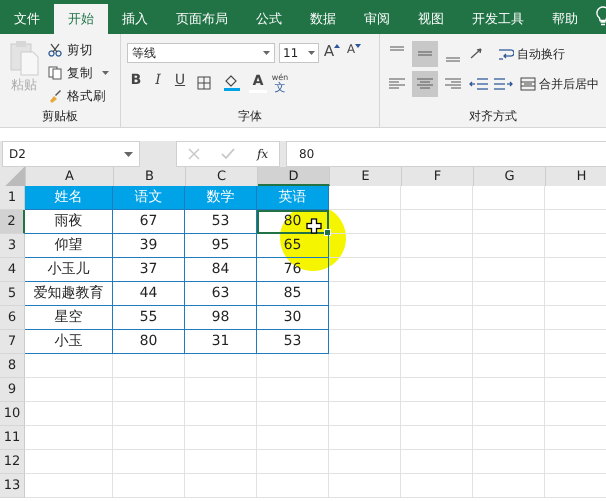 Image resolution: width=606 pixels, height=501 pixels. What do you see at coordinates (293, 318) in the screenshot?
I see `table-cell: 30` at bounding box center [293, 318].